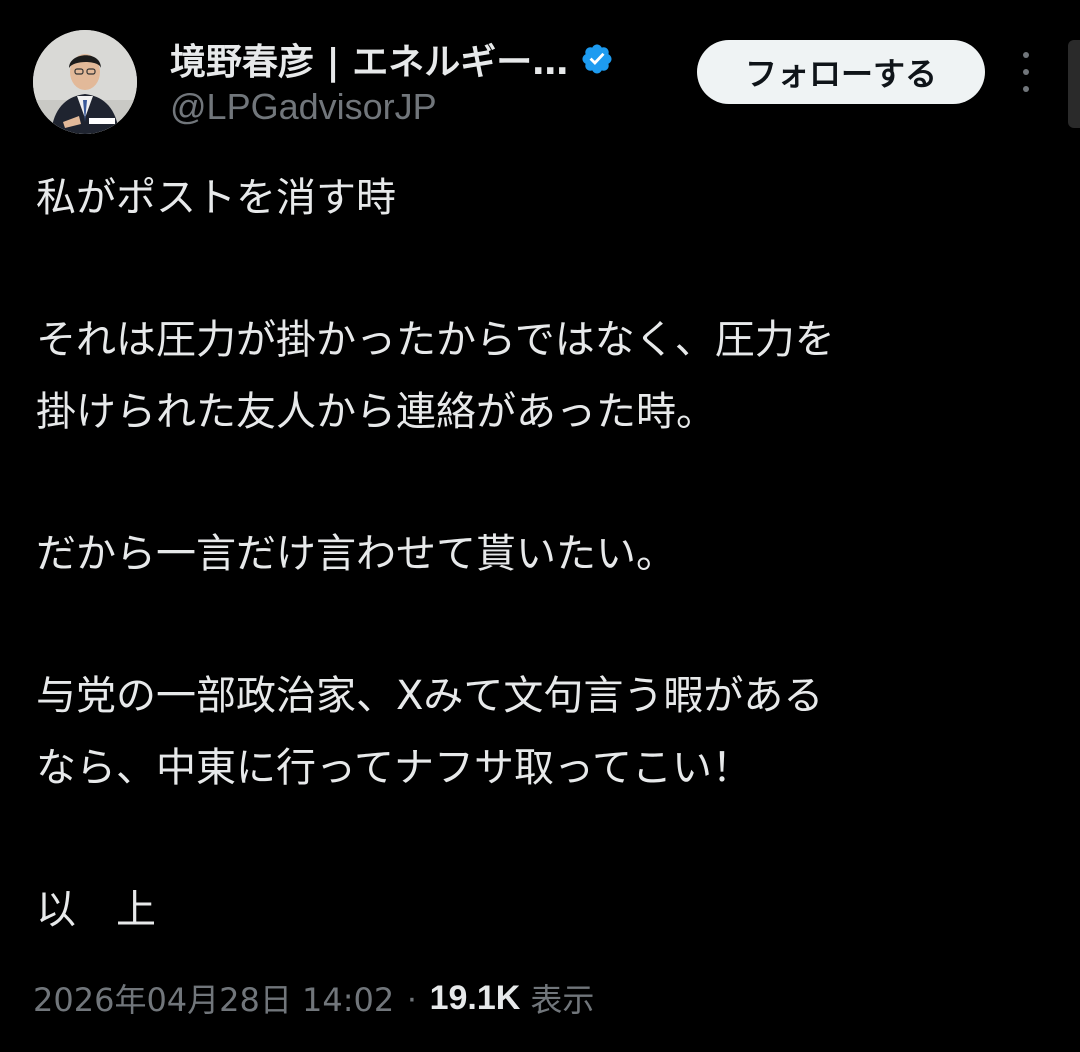  What do you see at coordinates (1074, 84) in the screenshot?
I see `adjacent-panel-edge` at bounding box center [1074, 84].